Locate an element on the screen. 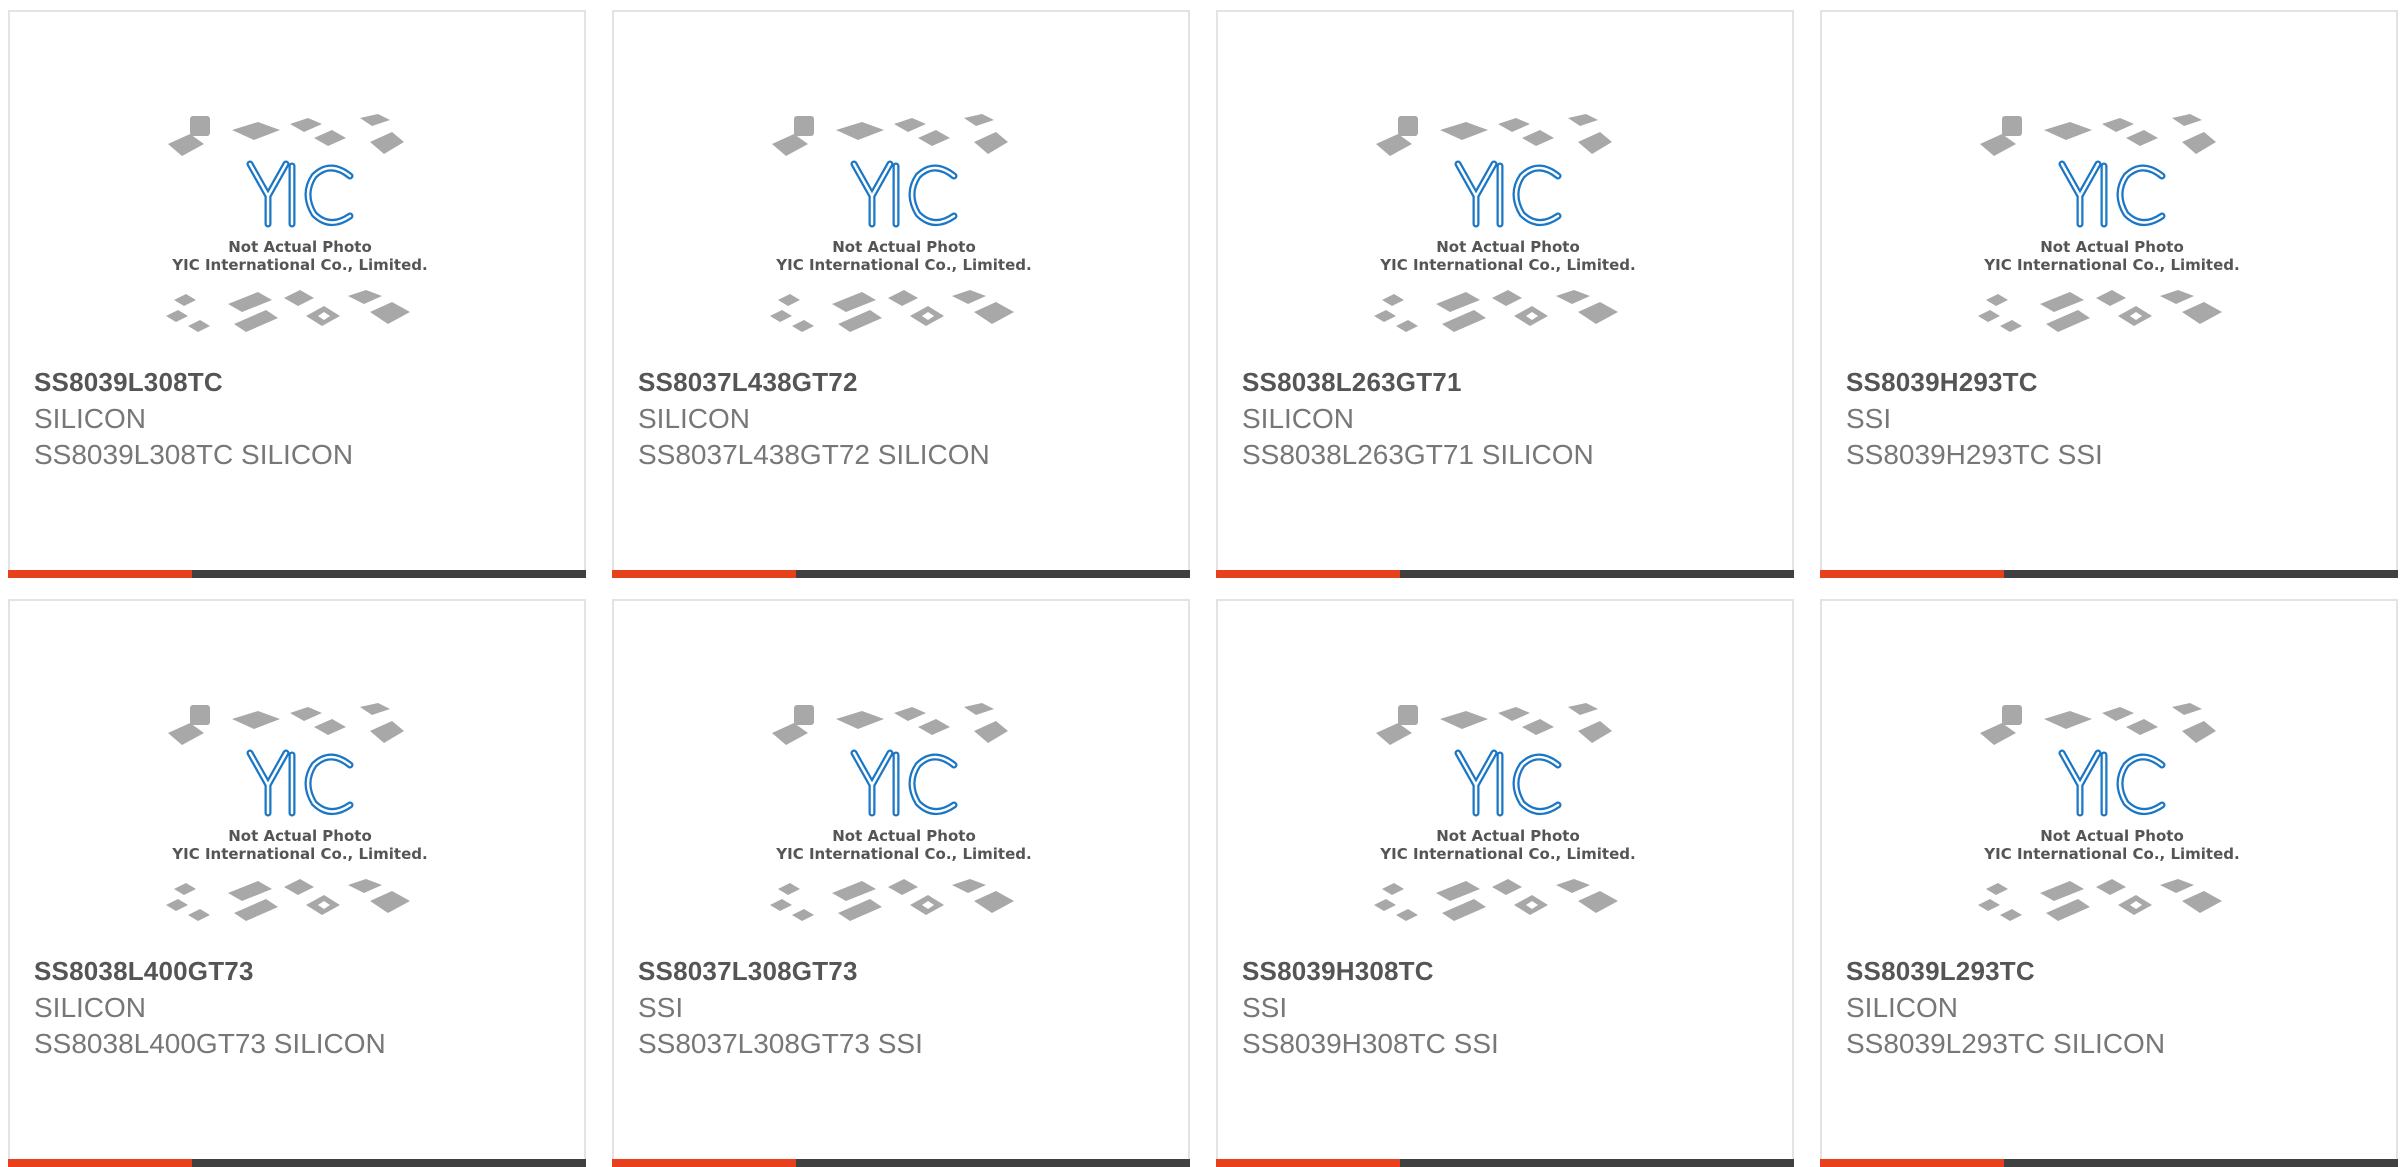 The width and height of the screenshot is (2400, 1167). product-description: SS8039L293TC SILICON is located at coordinates (2006, 1043).